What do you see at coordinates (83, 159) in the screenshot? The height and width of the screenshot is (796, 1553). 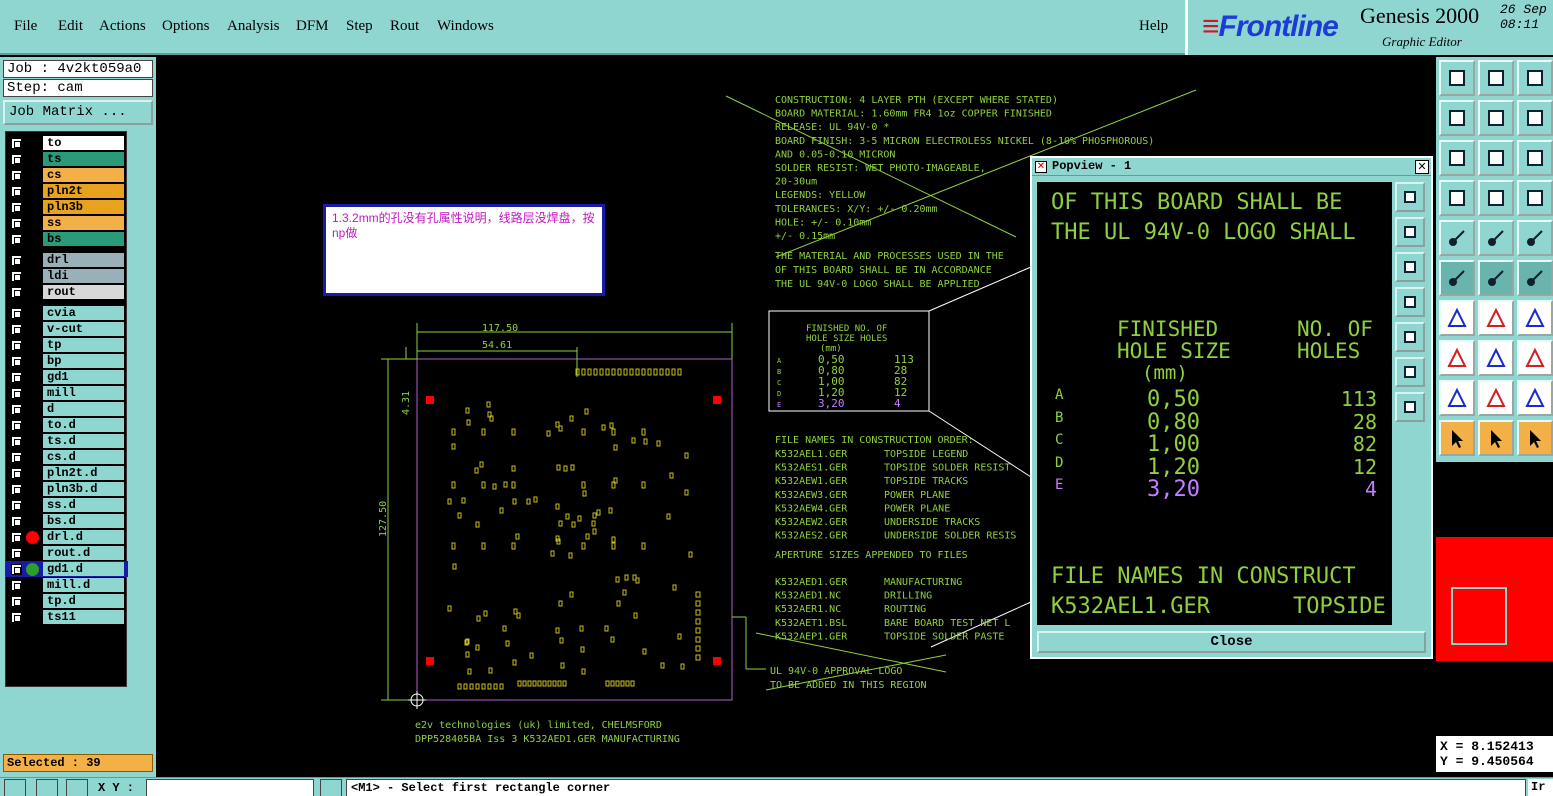 I see `layer-name: ts` at bounding box center [83, 159].